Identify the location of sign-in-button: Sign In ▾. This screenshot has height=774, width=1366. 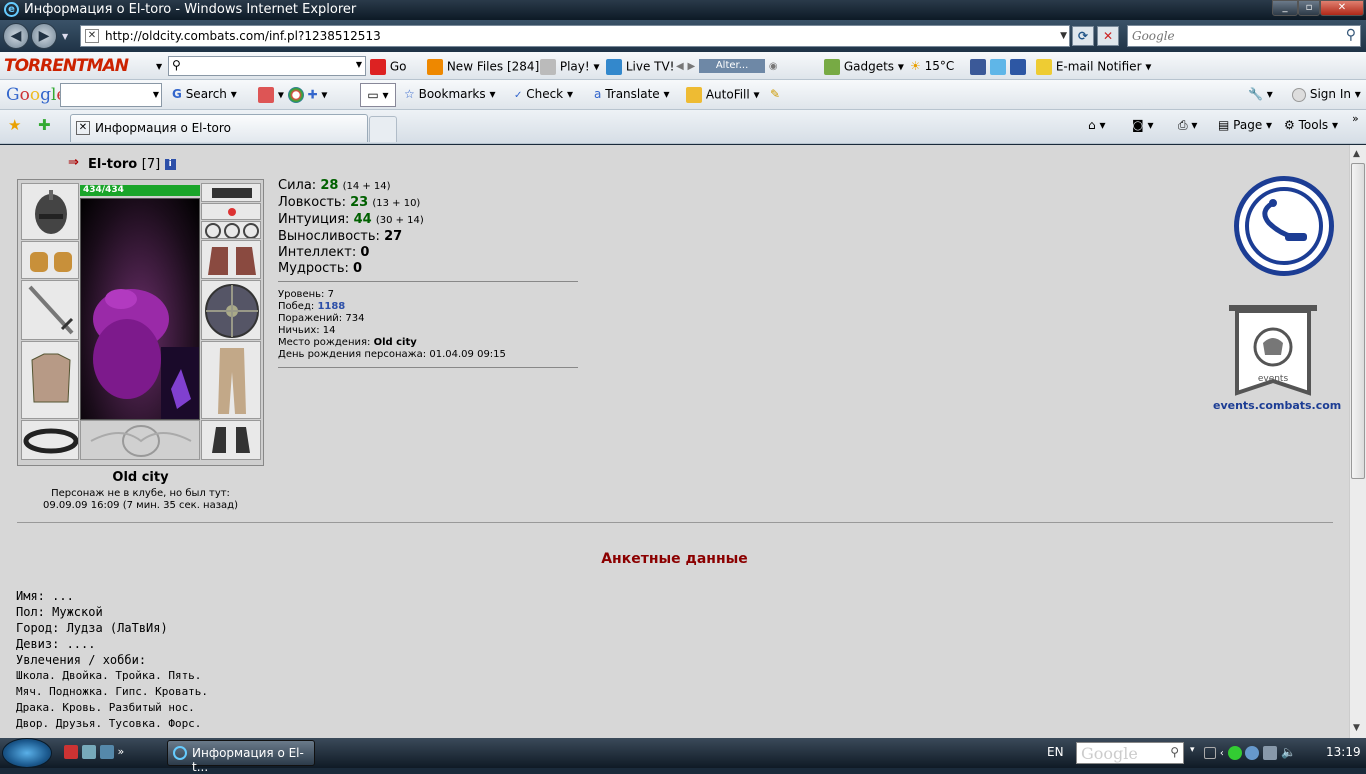
(1326, 94).